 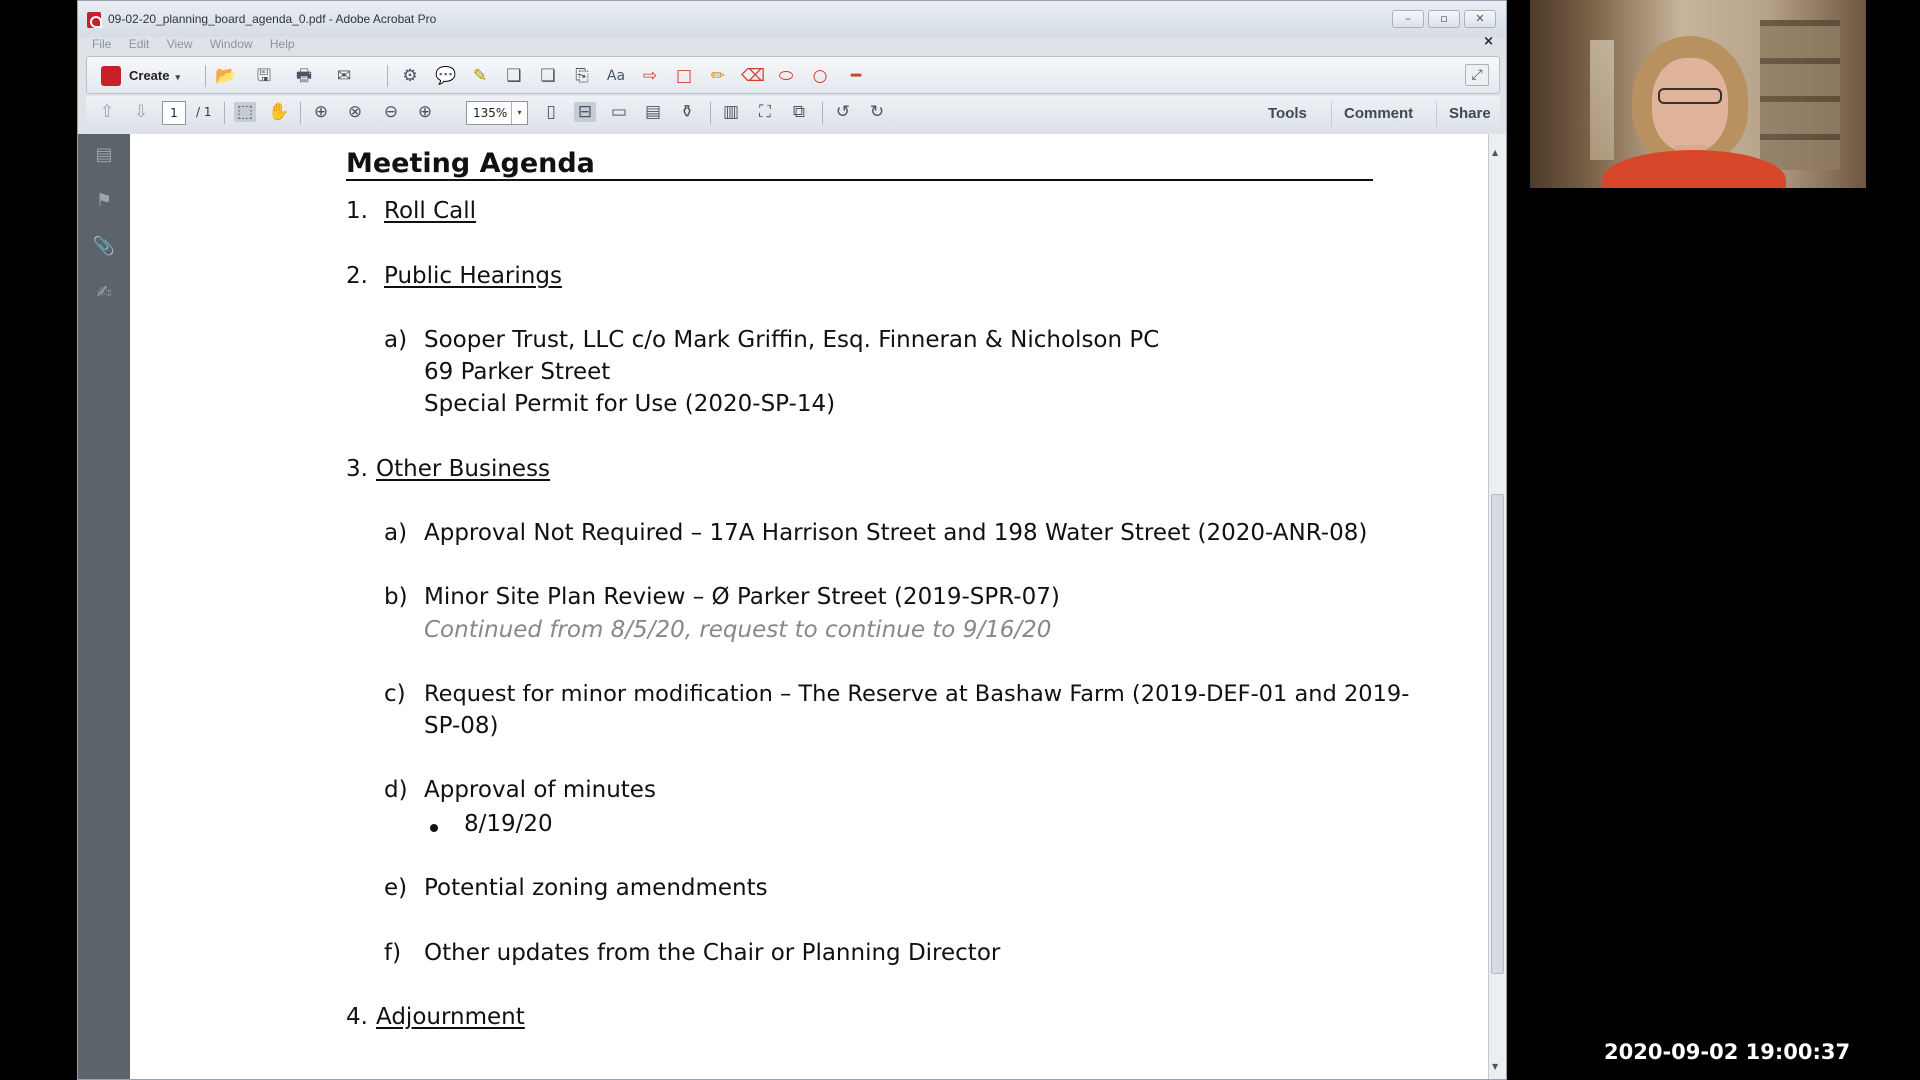 What do you see at coordinates (357, 276) in the screenshot?
I see `agenda-item-number: 2.` at bounding box center [357, 276].